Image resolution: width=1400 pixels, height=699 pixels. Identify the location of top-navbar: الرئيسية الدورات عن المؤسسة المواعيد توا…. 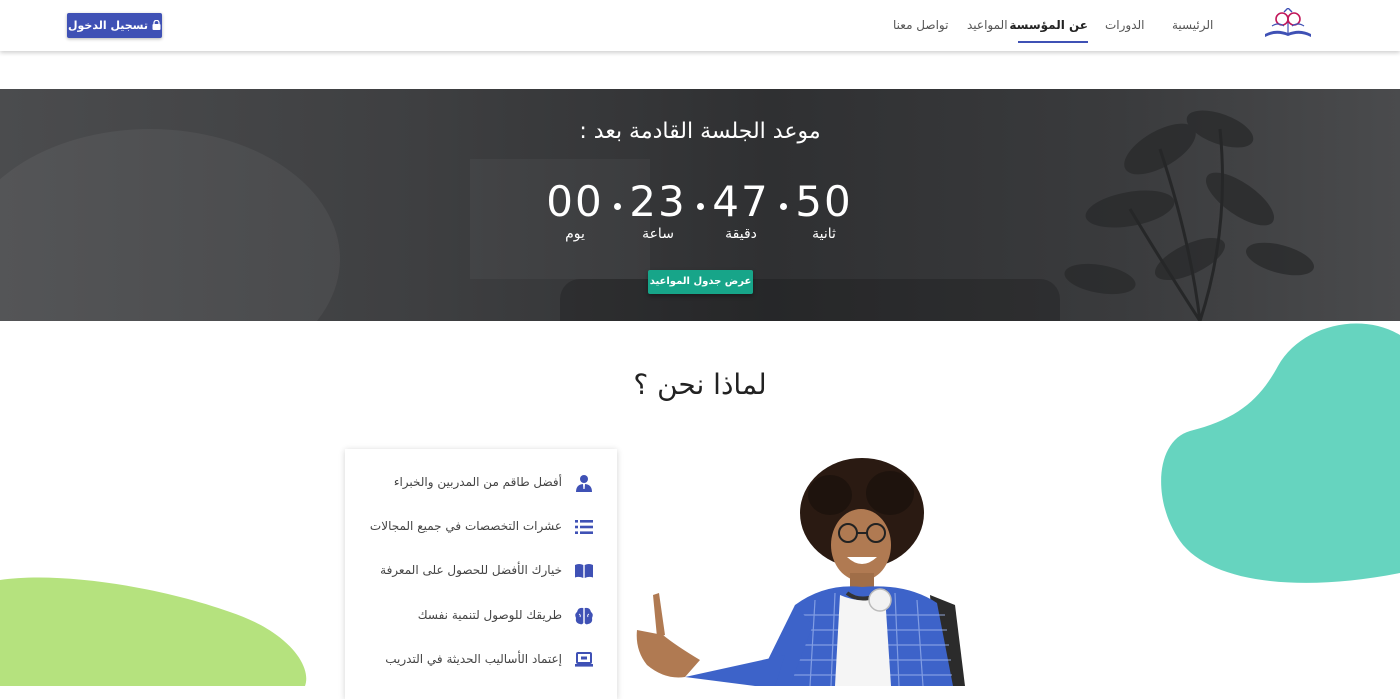
(700, 25).